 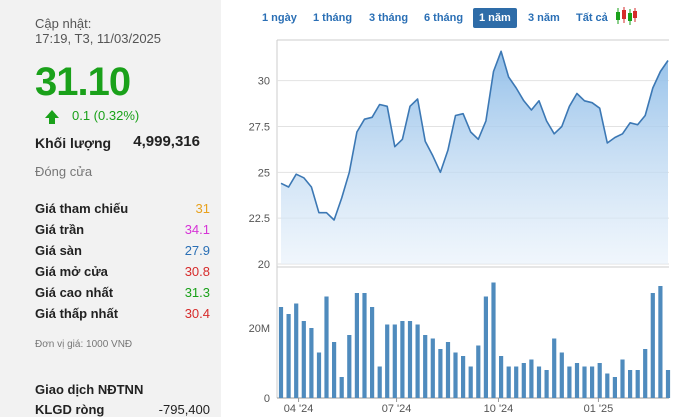 What do you see at coordinates (264, 82) in the screenshot?
I see `price-y-tick-label: 30` at bounding box center [264, 82].